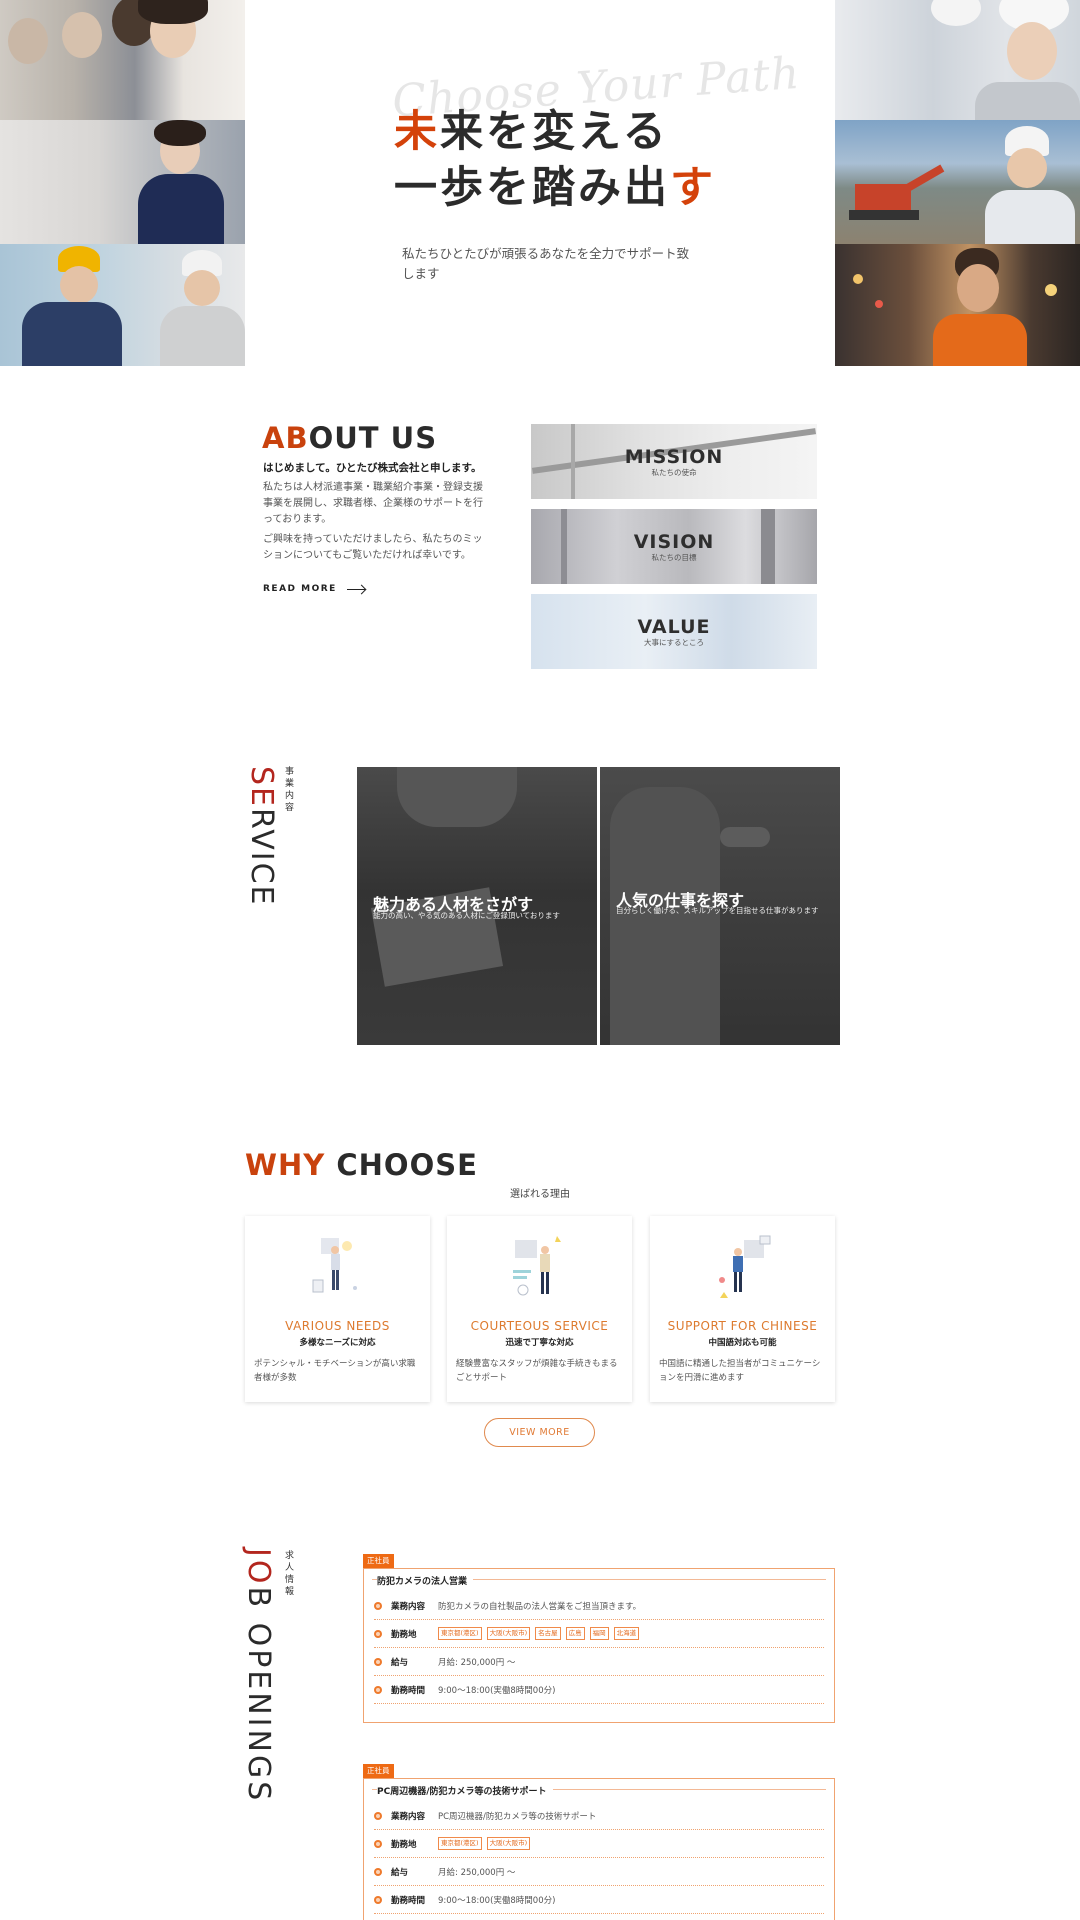  Describe the element at coordinates (546, 263) in the screenshot. I see `hero-subtitle: 私たちひとたびが頑張るあなたを全力でサポート致します` at that location.